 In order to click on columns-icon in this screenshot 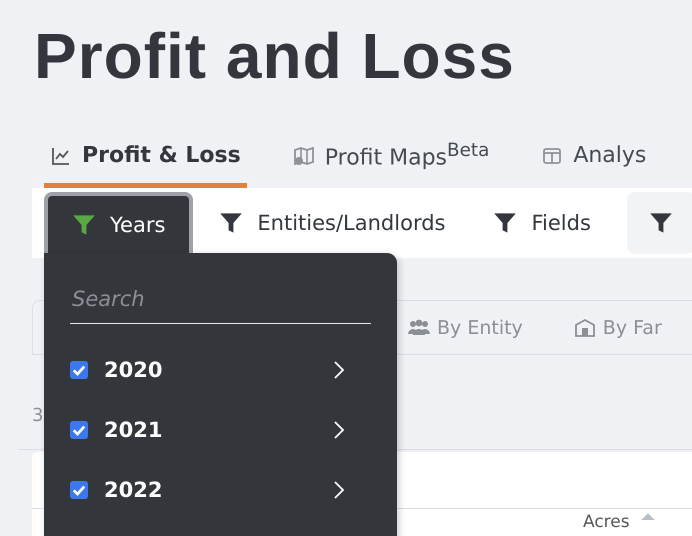, I will do `click(552, 156)`.